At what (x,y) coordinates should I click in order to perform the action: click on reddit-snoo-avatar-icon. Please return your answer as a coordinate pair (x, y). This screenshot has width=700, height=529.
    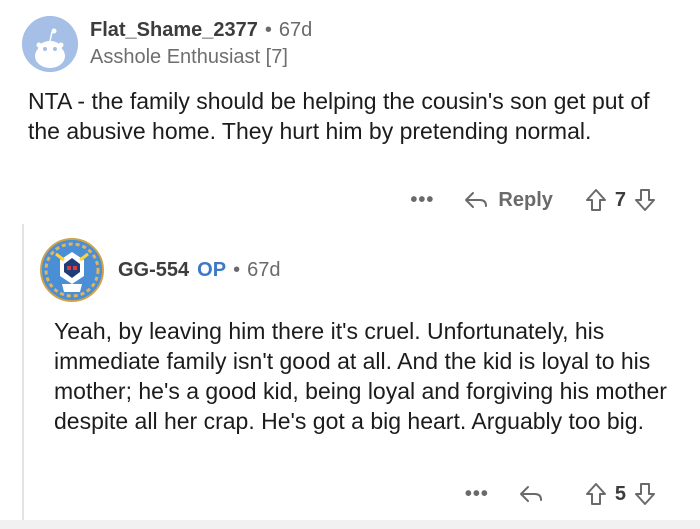
    Looking at the image, I should click on (50, 44).